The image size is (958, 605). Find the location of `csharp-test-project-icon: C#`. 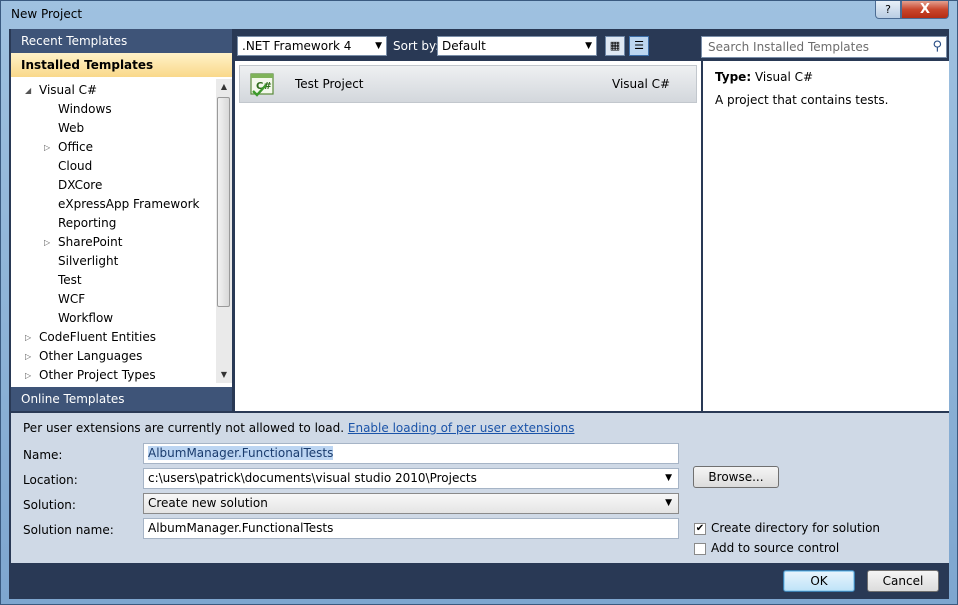

csharp-test-project-icon: C# is located at coordinates (262, 85).